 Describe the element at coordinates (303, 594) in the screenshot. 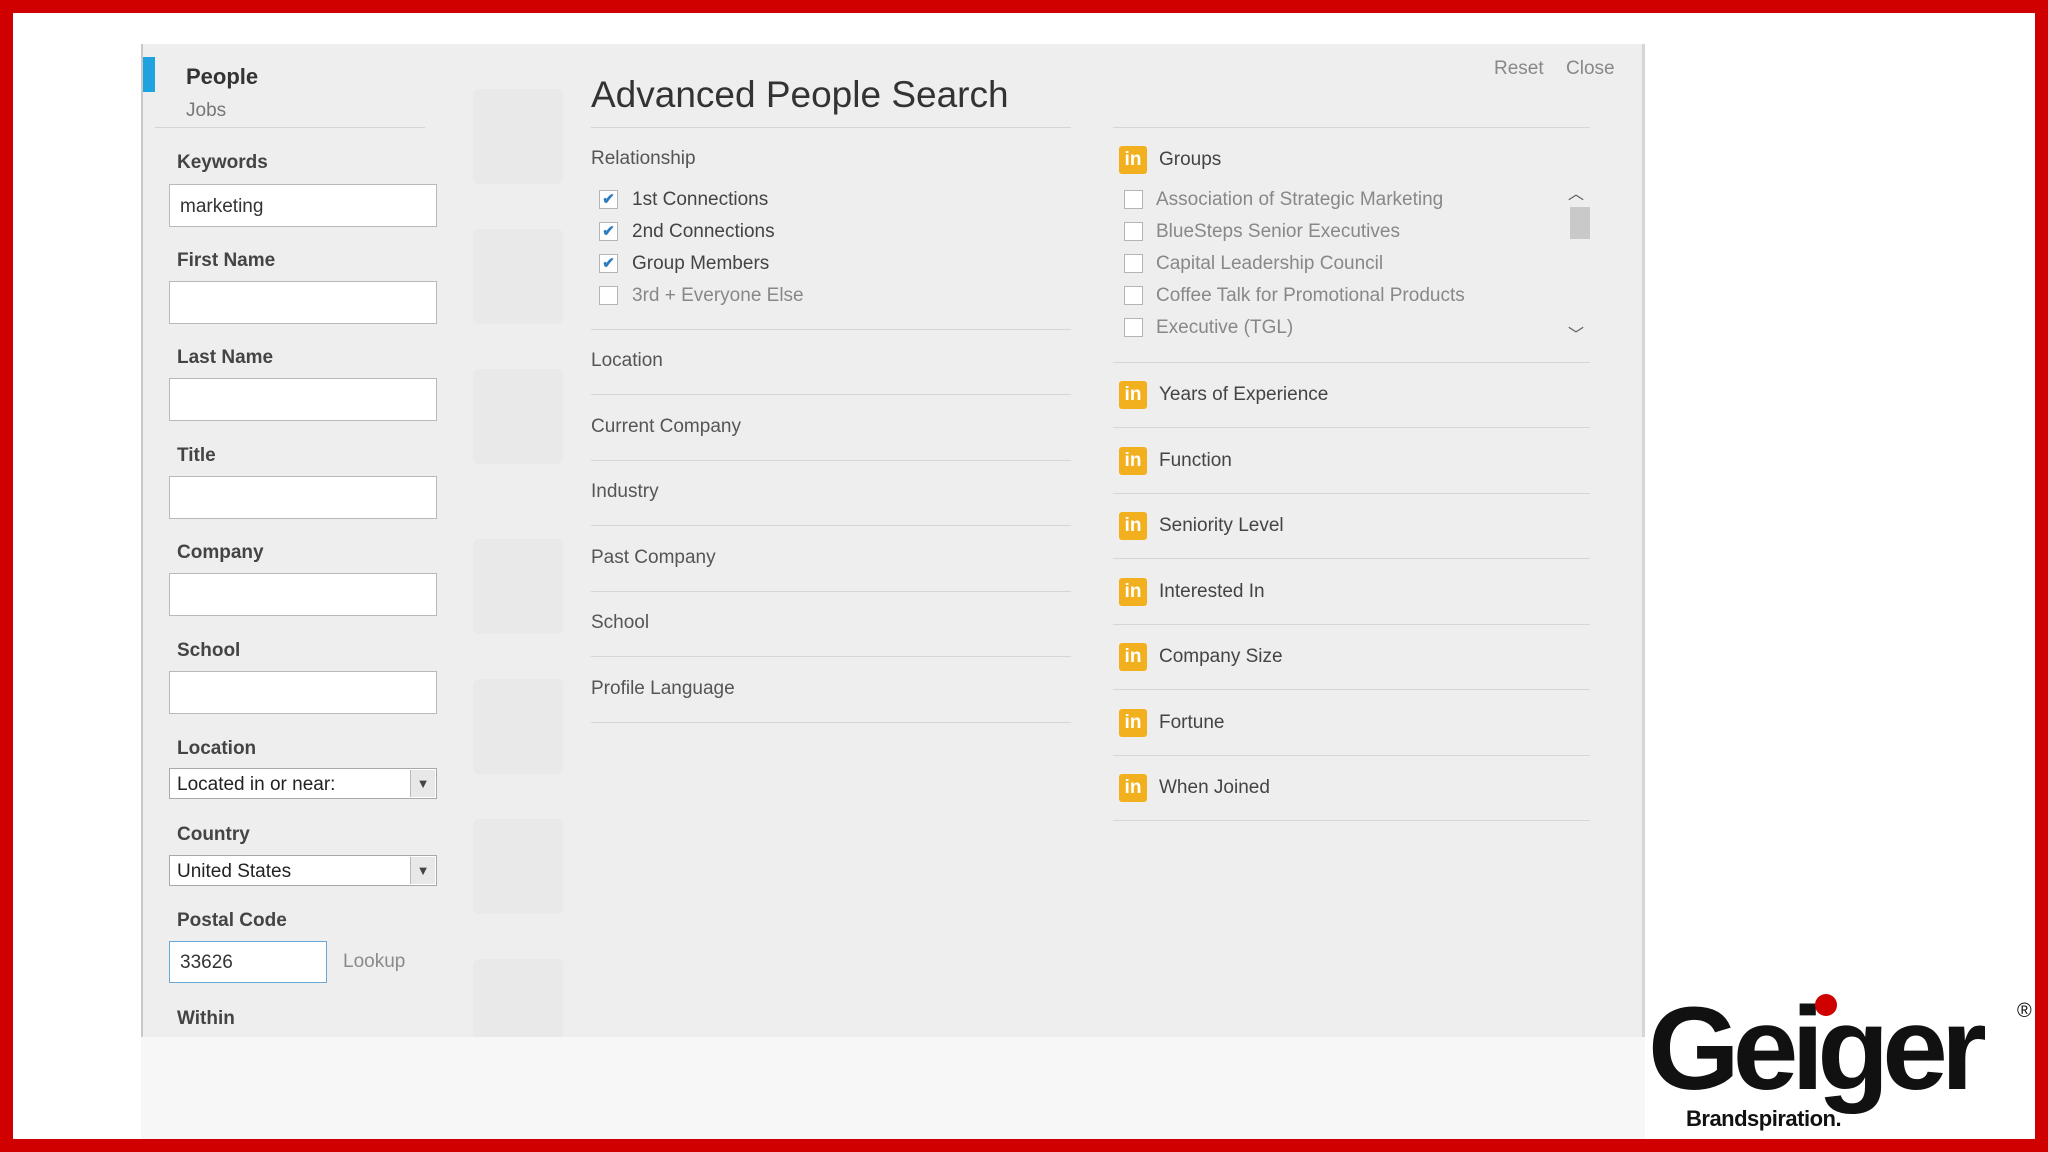

I see `company-input` at that location.